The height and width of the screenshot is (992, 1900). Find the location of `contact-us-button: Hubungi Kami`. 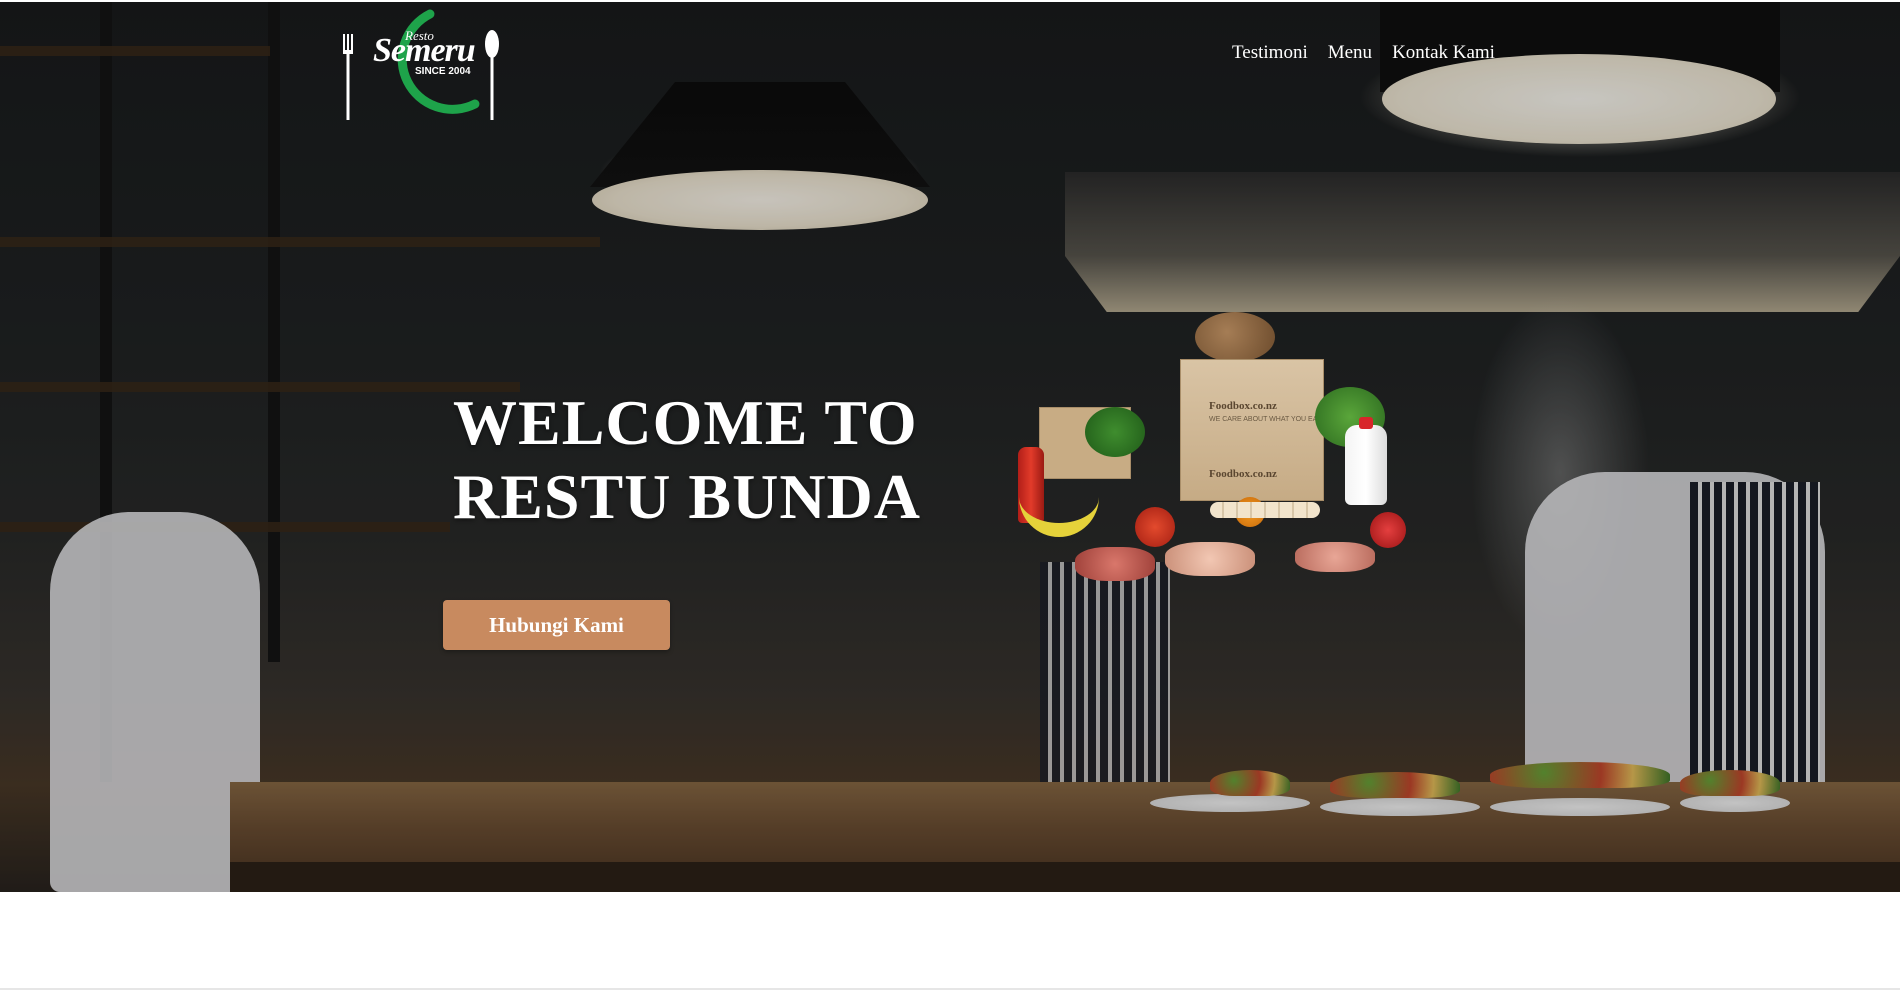

contact-us-button: Hubungi Kami is located at coordinates (556, 625).